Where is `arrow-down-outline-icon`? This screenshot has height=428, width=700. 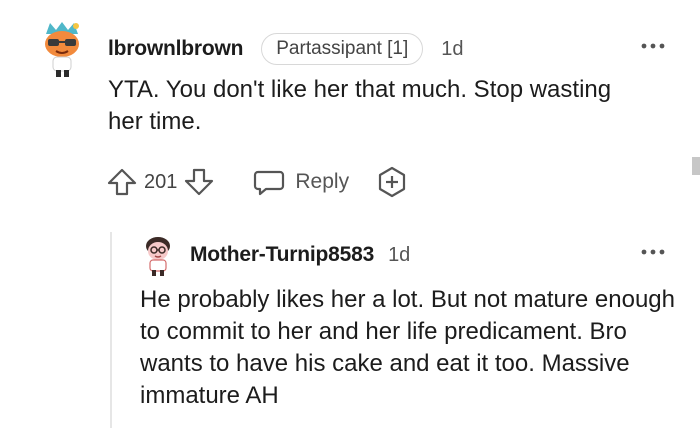
arrow-down-outline-icon is located at coordinates (199, 182).